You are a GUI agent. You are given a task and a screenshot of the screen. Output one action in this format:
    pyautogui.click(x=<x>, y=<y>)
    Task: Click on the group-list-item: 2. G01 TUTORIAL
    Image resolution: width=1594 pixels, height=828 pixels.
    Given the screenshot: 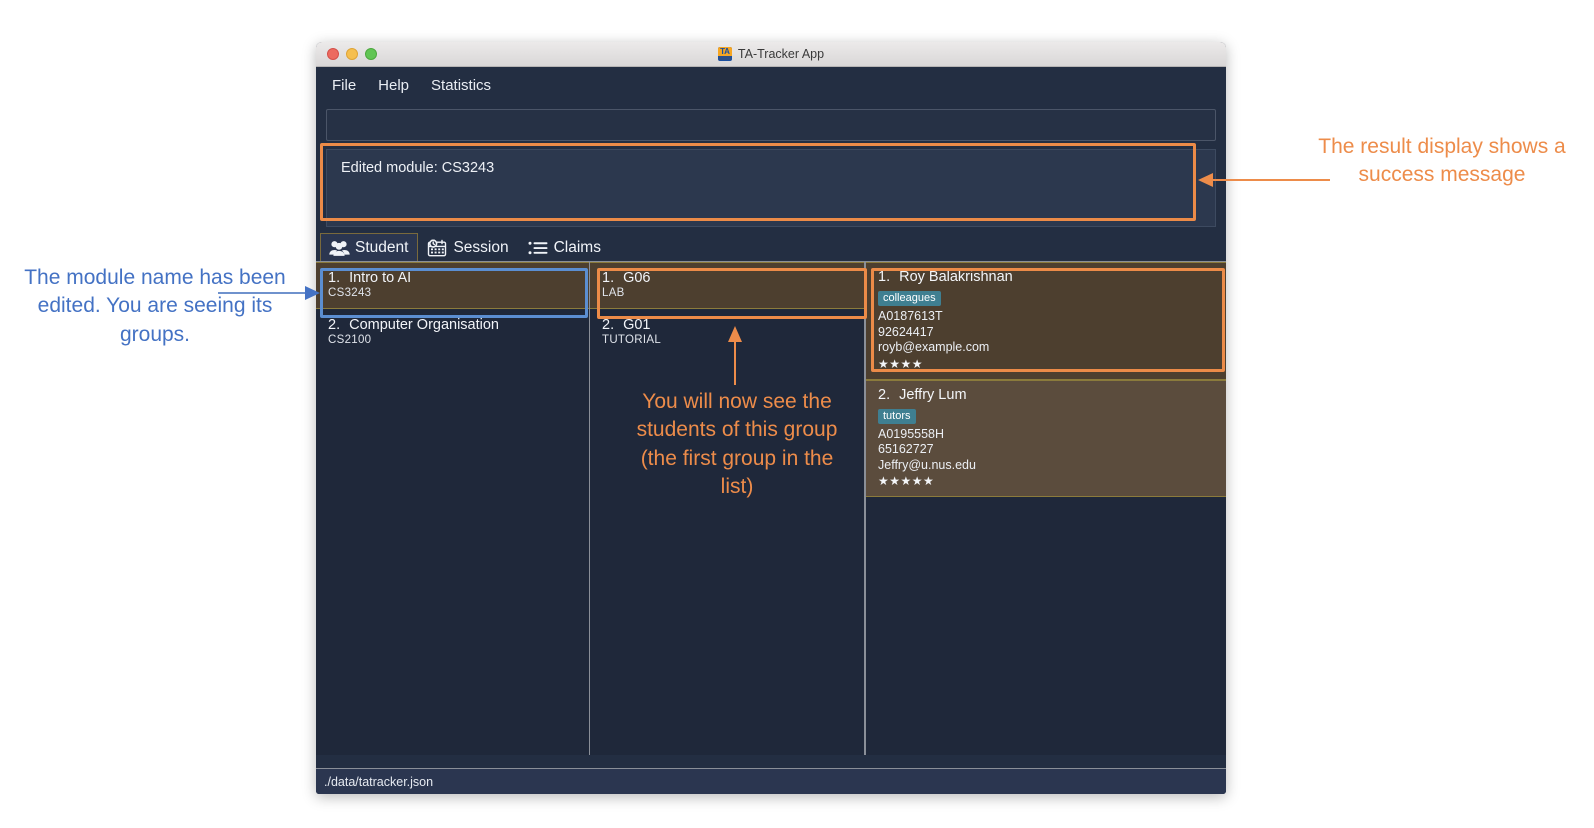 What is the action you would take?
    pyautogui.click(x=727, y=332)
    